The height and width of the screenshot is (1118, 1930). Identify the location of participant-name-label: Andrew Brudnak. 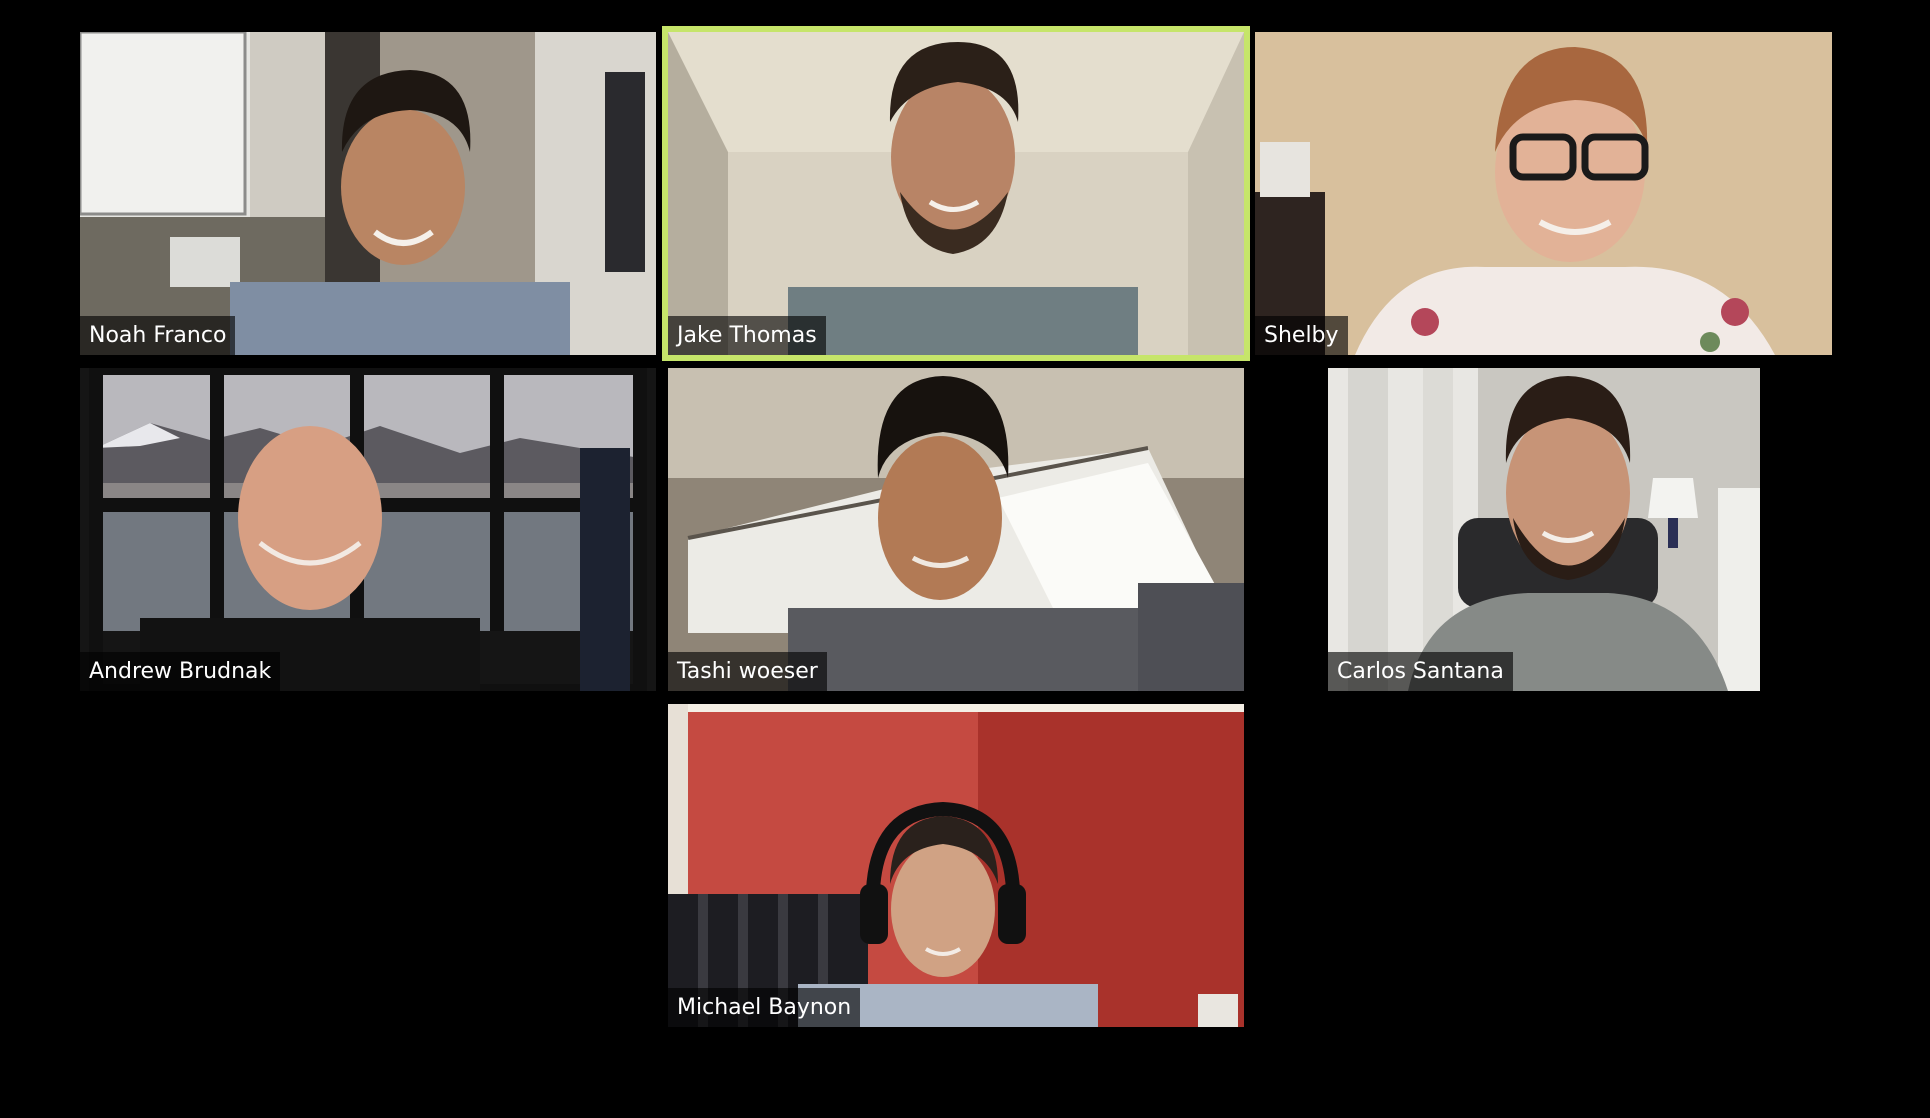
(180, 671).